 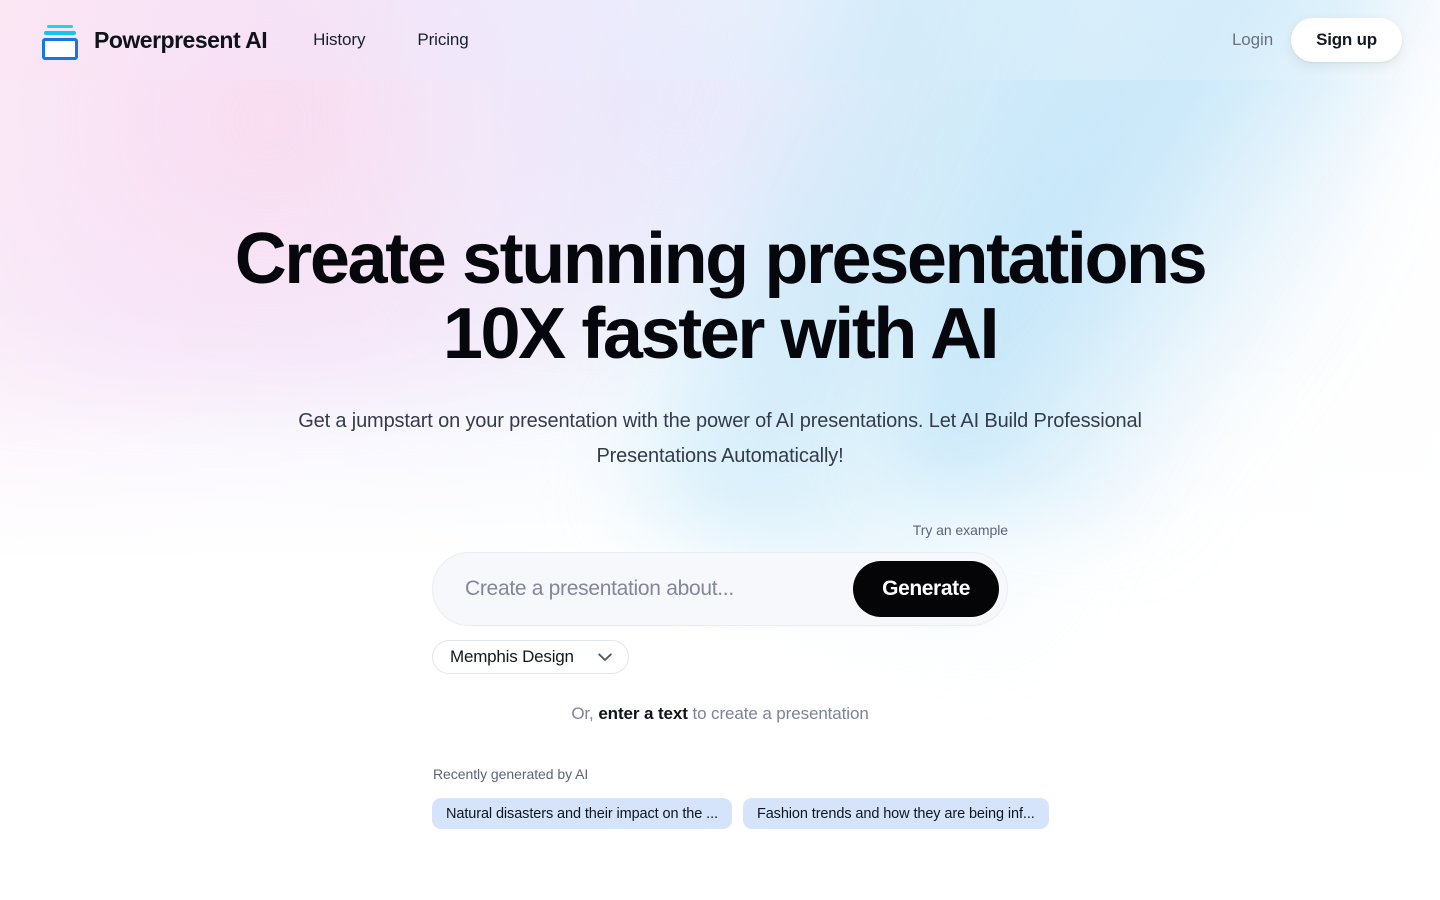 I want to click on brand-home-link: Powerpresent AI, so click(x=154, y=40).